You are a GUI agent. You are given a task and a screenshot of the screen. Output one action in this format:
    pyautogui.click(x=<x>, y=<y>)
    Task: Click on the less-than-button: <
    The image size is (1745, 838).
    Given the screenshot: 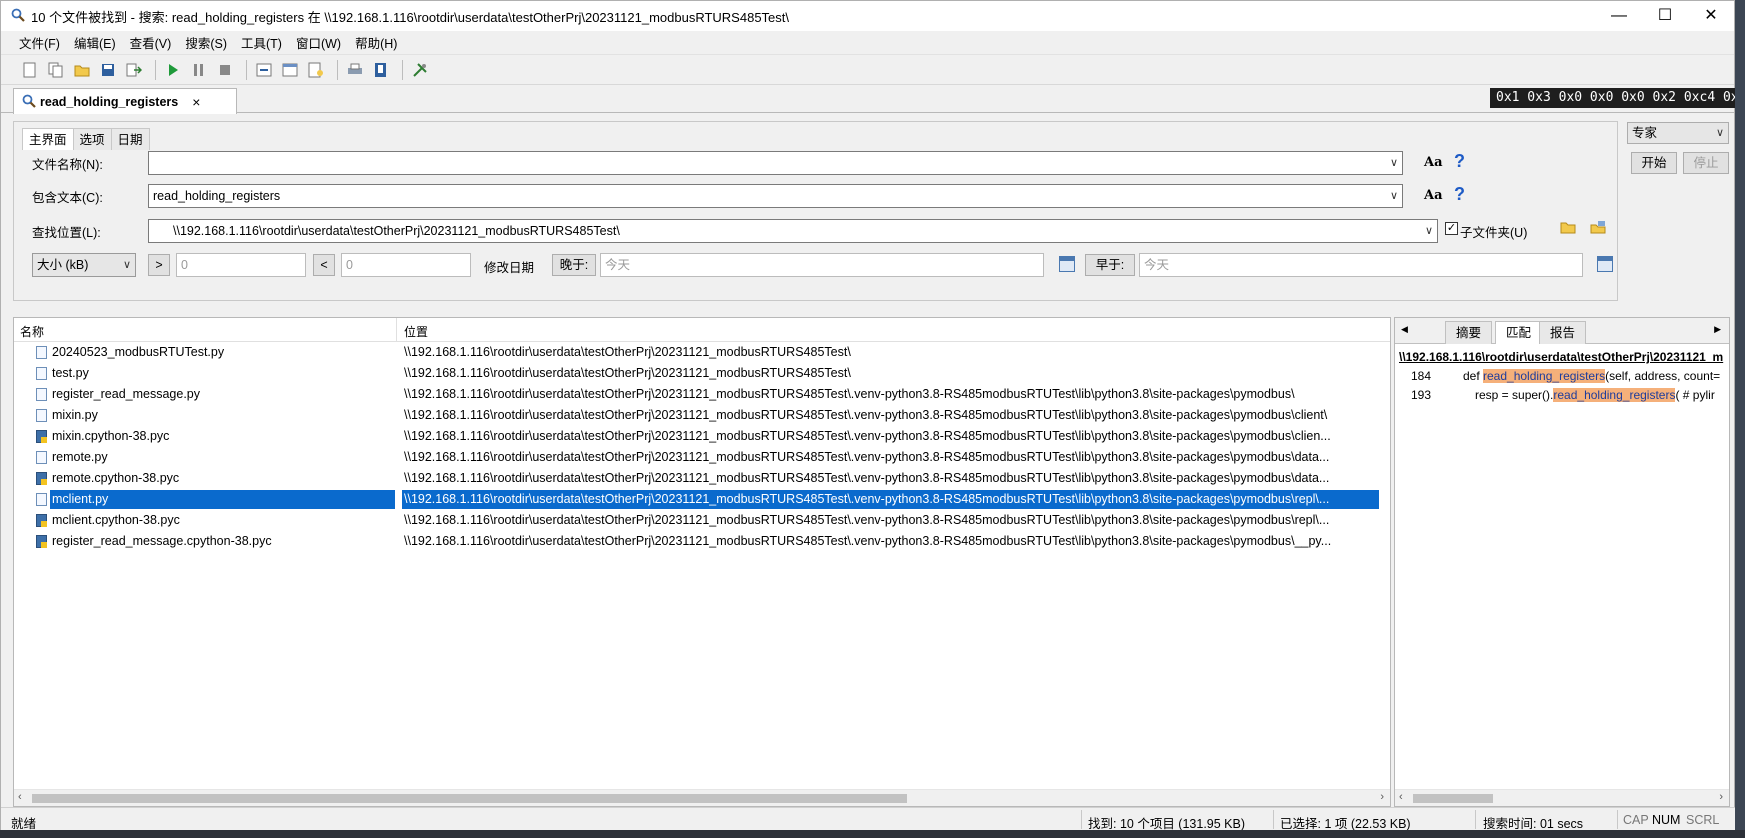 What is the action you would take?
    pyautogui.click(x=324, y=265)
    